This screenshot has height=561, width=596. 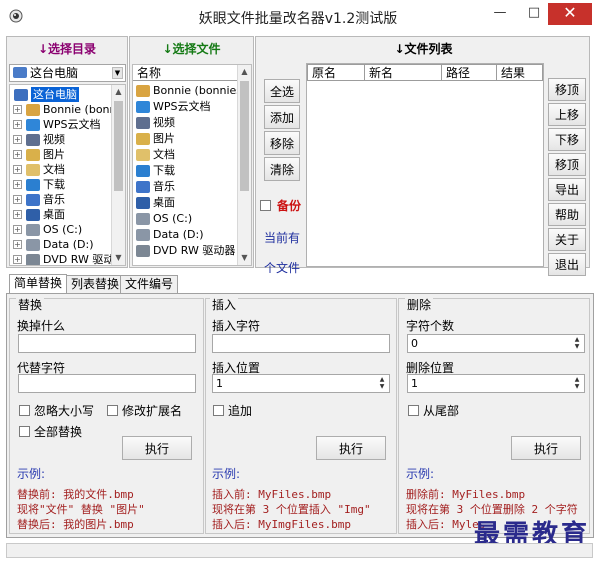 I want to click on insert-position-spinner: 1 ▲ ▼, so click(x=301, y=383).